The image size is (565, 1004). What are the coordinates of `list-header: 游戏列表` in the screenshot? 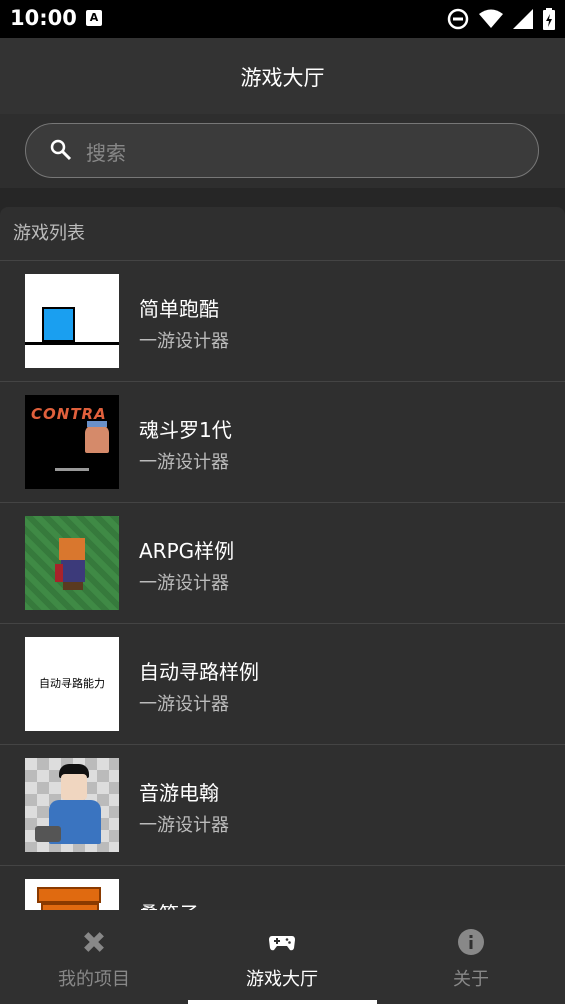 It's located at (282, 234).